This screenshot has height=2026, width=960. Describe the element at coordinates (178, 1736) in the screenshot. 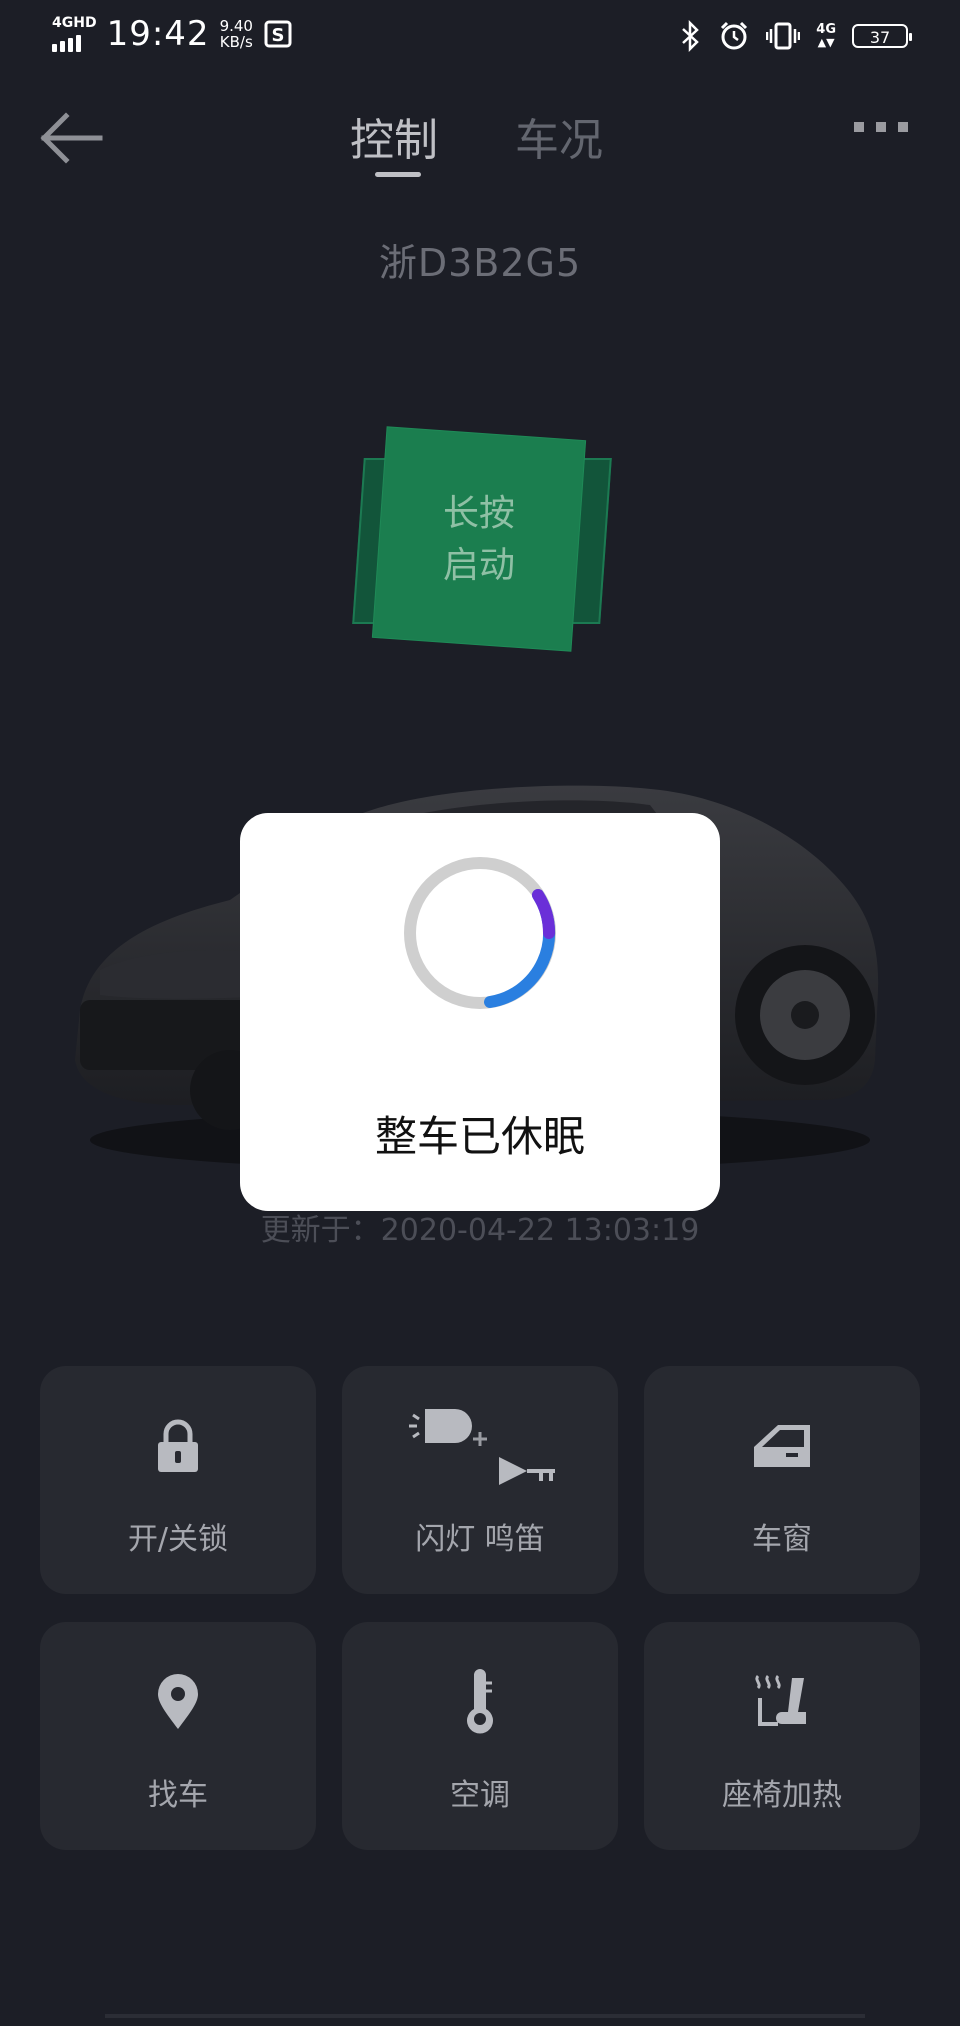

I see `control-find-car: 找车` at that location.